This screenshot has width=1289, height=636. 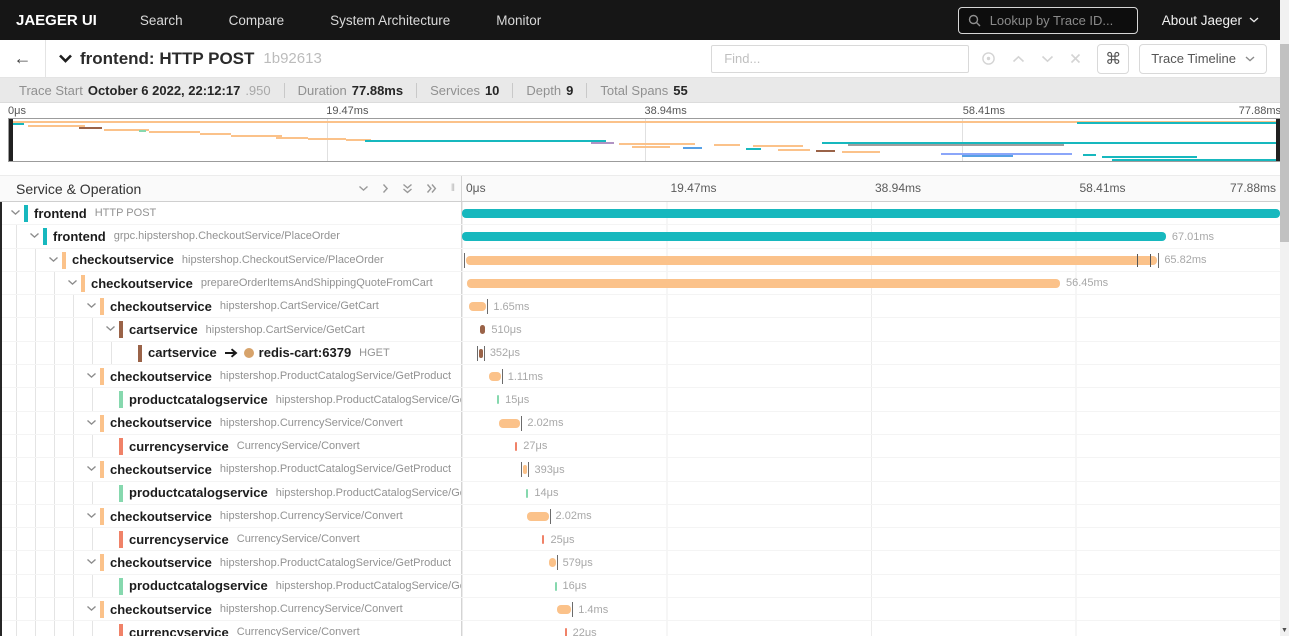 What do you see at coordinates (232, 353) in the screenshot?
I see `span-name-cell: cartservice redis-cart:6379 HGET` at bounding box center [232, 353].